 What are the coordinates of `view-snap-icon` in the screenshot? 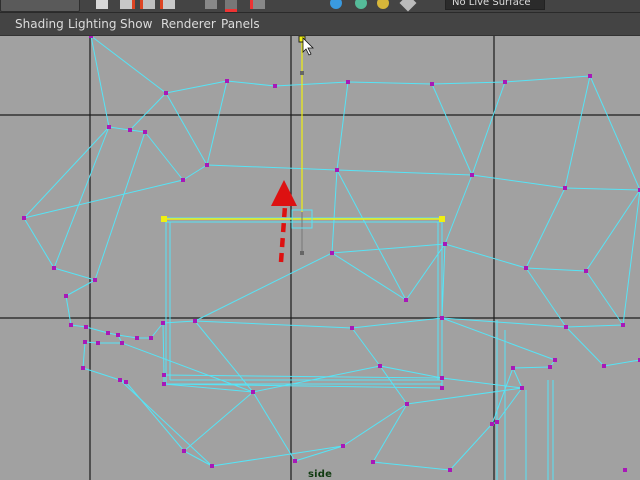 It's located at (361, 4).